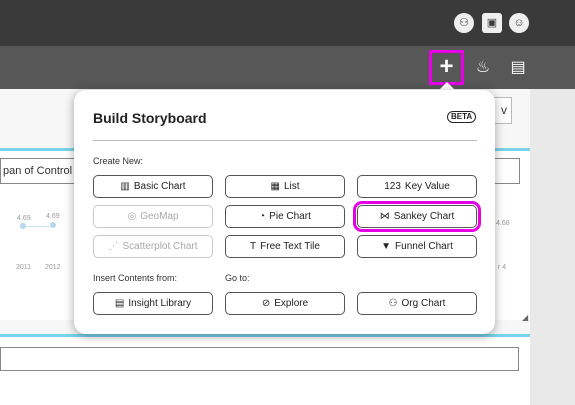 This screenshot has height=405, width=575. Describe the element at coordinates (287, 23) in the screenshot. I see `top-bar: ⚇ ▣ ☺` at that location.